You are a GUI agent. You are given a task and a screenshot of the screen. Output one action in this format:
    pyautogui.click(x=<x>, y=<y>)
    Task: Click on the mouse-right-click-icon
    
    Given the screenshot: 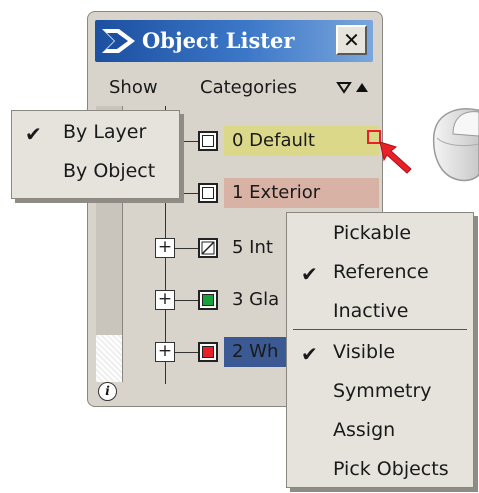 What is the action you would take?
    pyautogui.click(x=455, y=145)
    